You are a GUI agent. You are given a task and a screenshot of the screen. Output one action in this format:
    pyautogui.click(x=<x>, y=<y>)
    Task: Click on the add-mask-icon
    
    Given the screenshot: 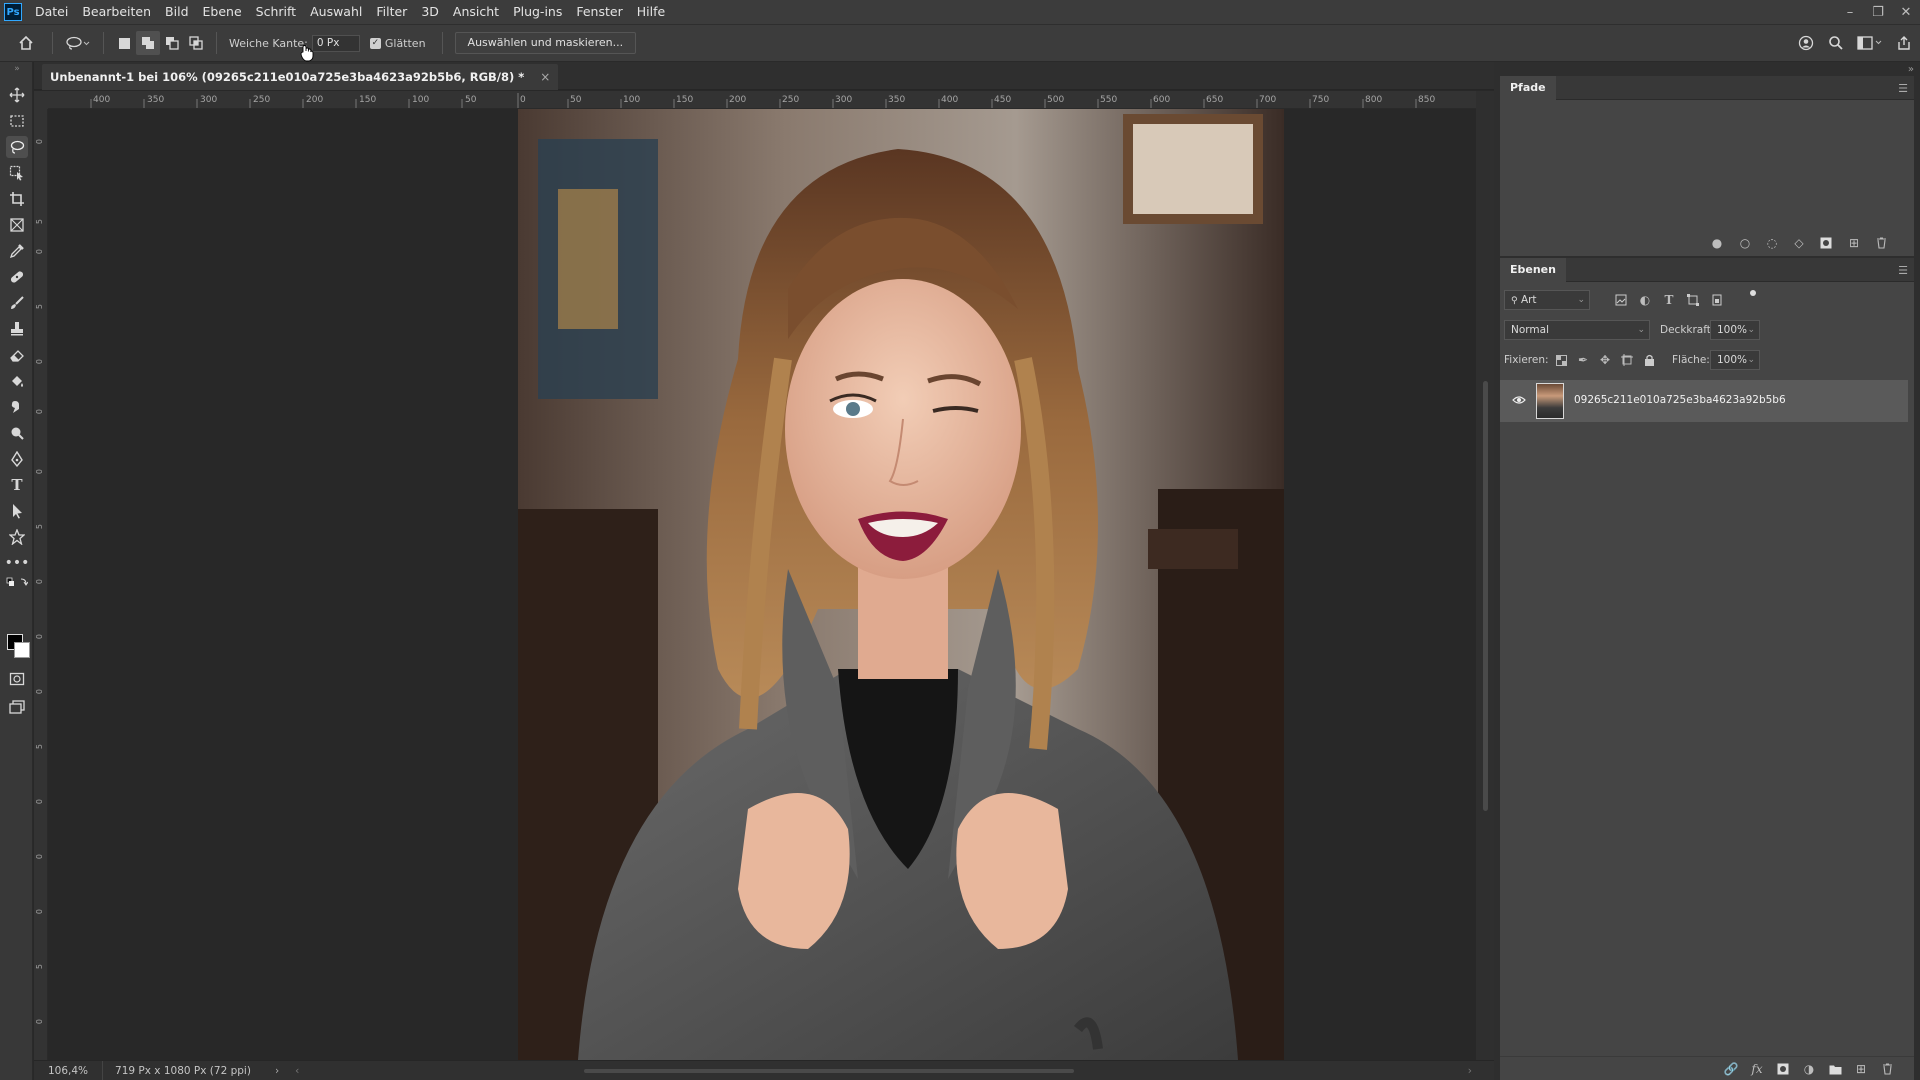 What is the action you would take?
    pyautogui.click(x=1826, y=243)
    